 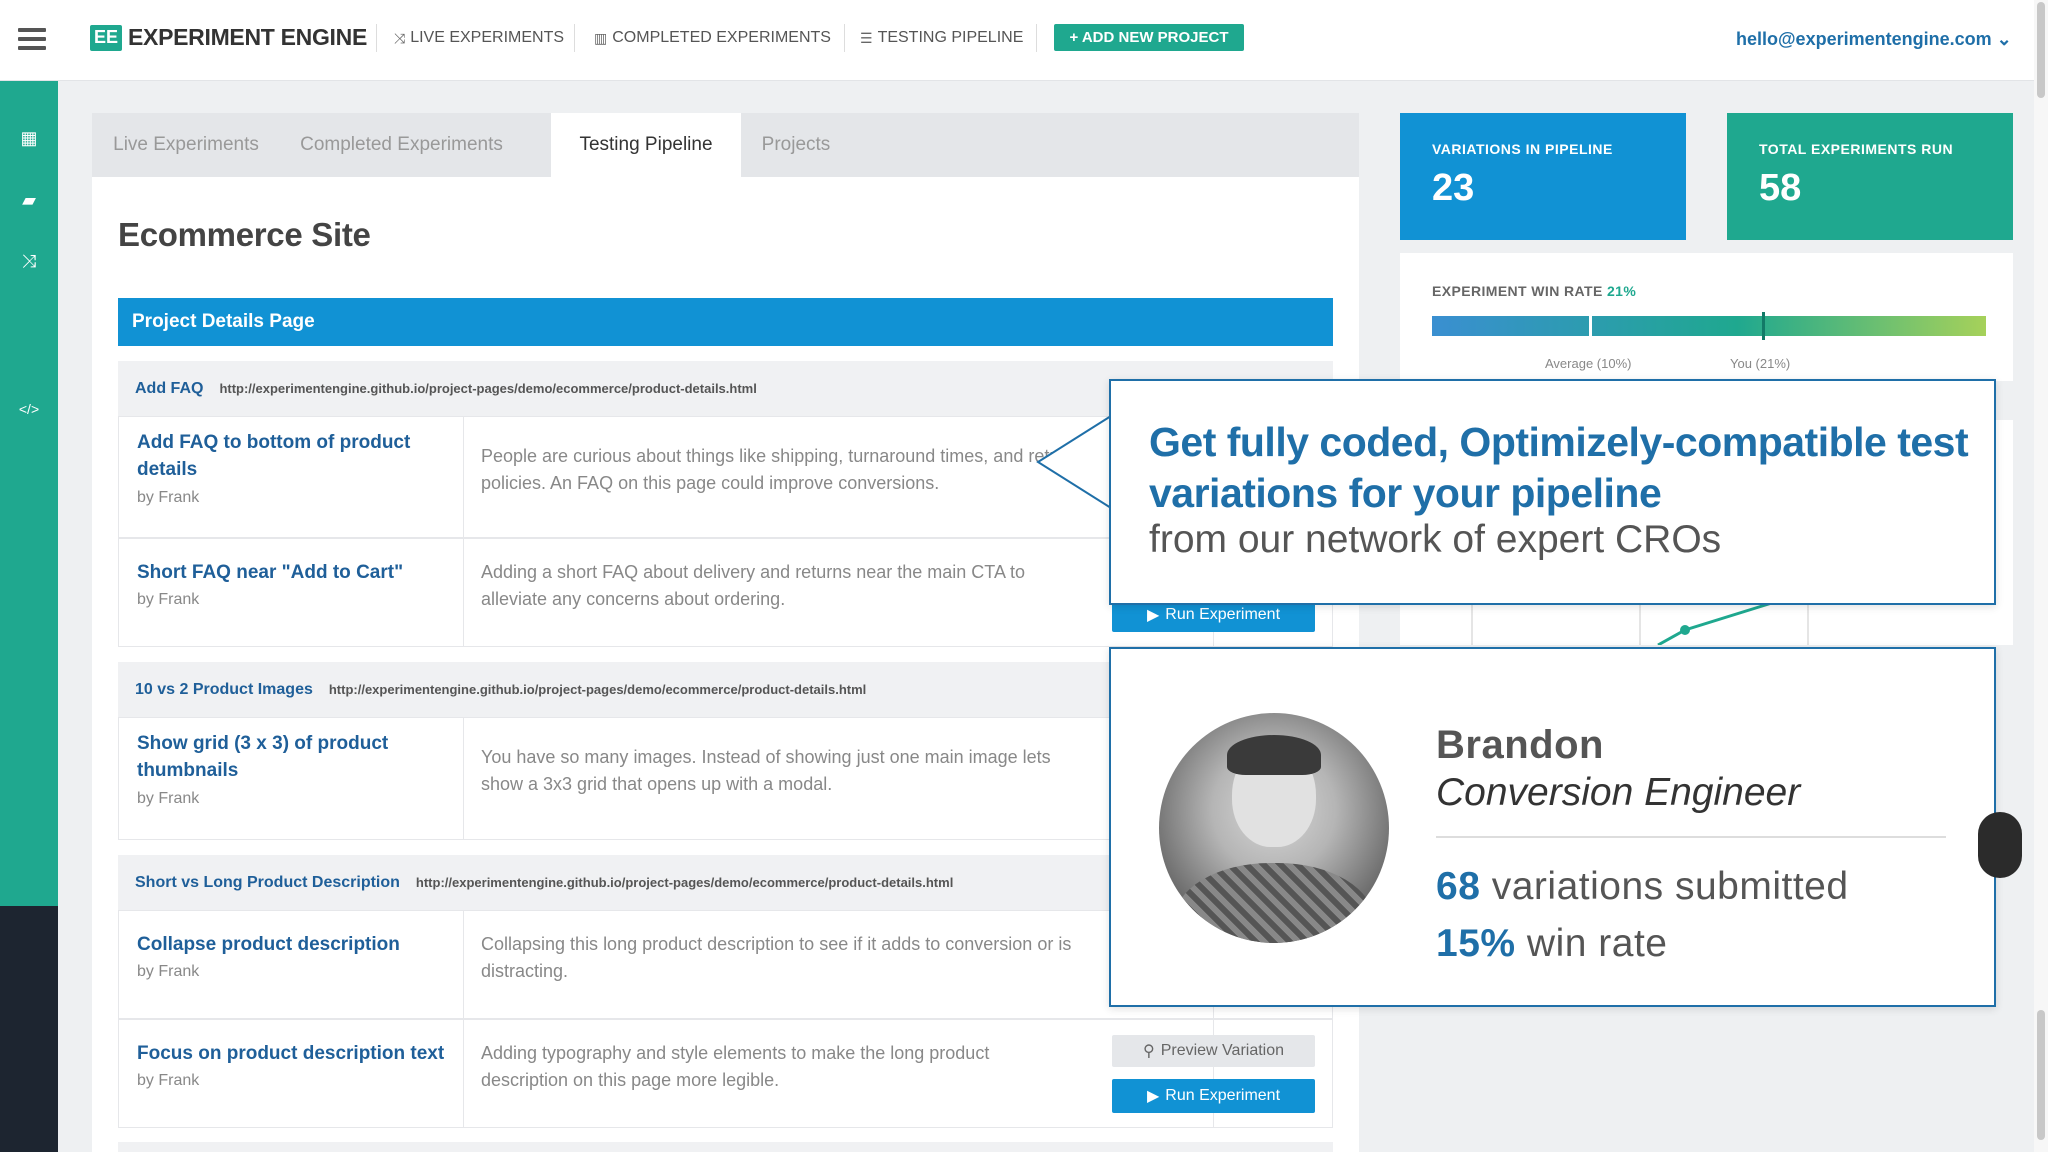 I want to click on menu-icon, so click(x=32, y=39).